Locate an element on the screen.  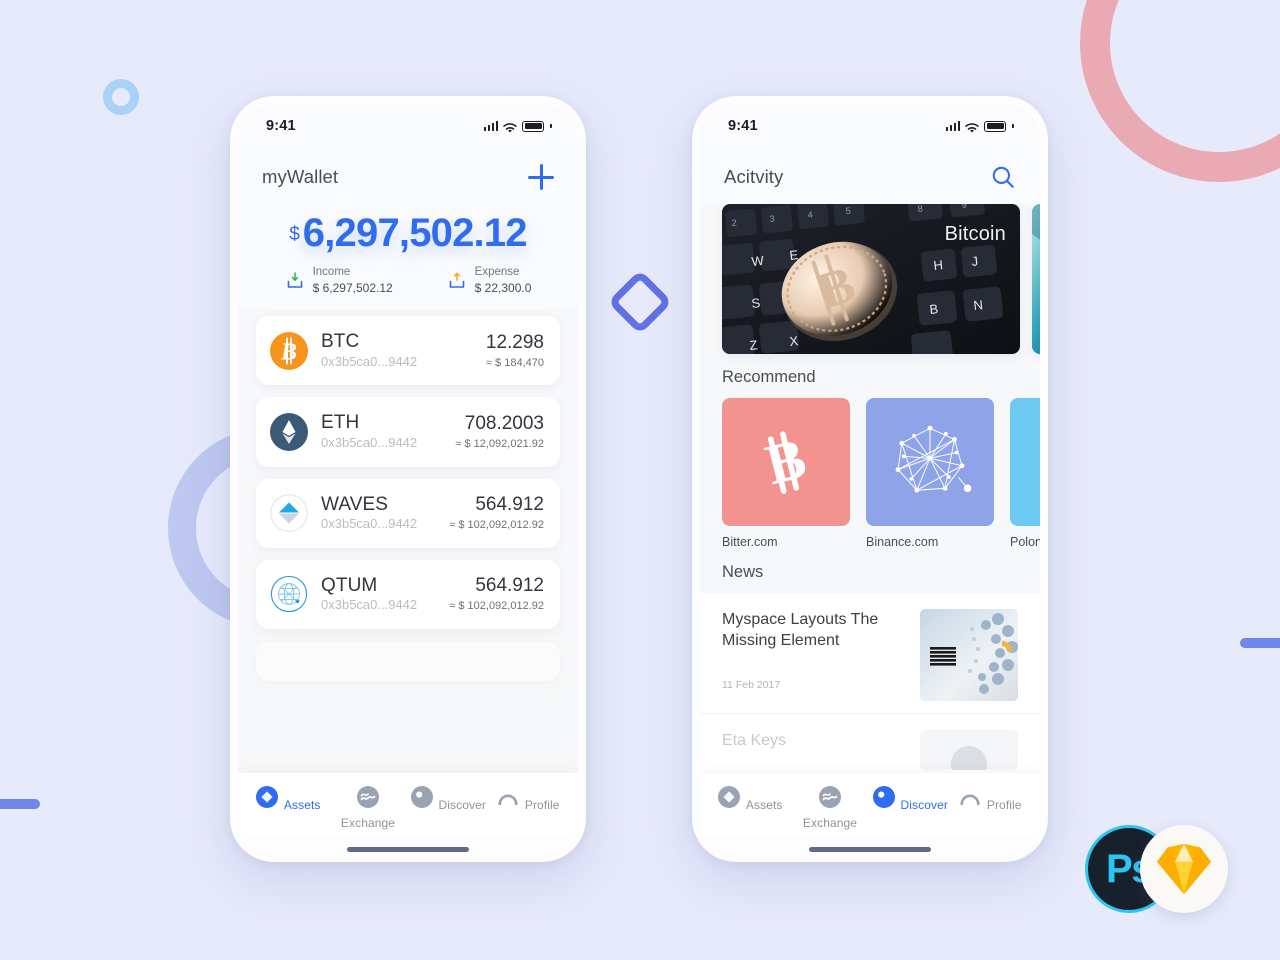
svg-text: 4 is located at coordinates (810, 215).